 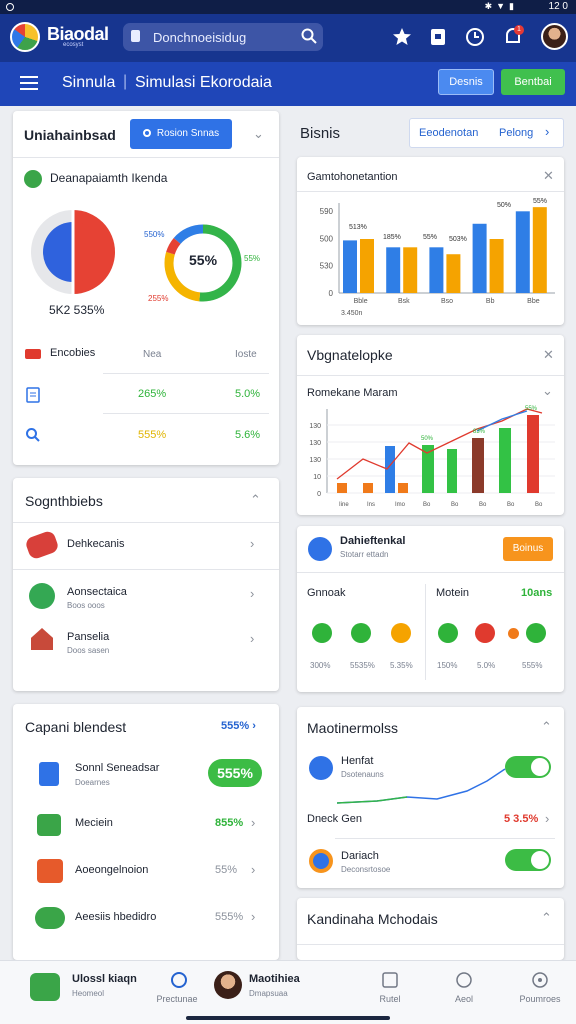 I want to click on stats-action-button: Boinus, so click(x=528, y=549).